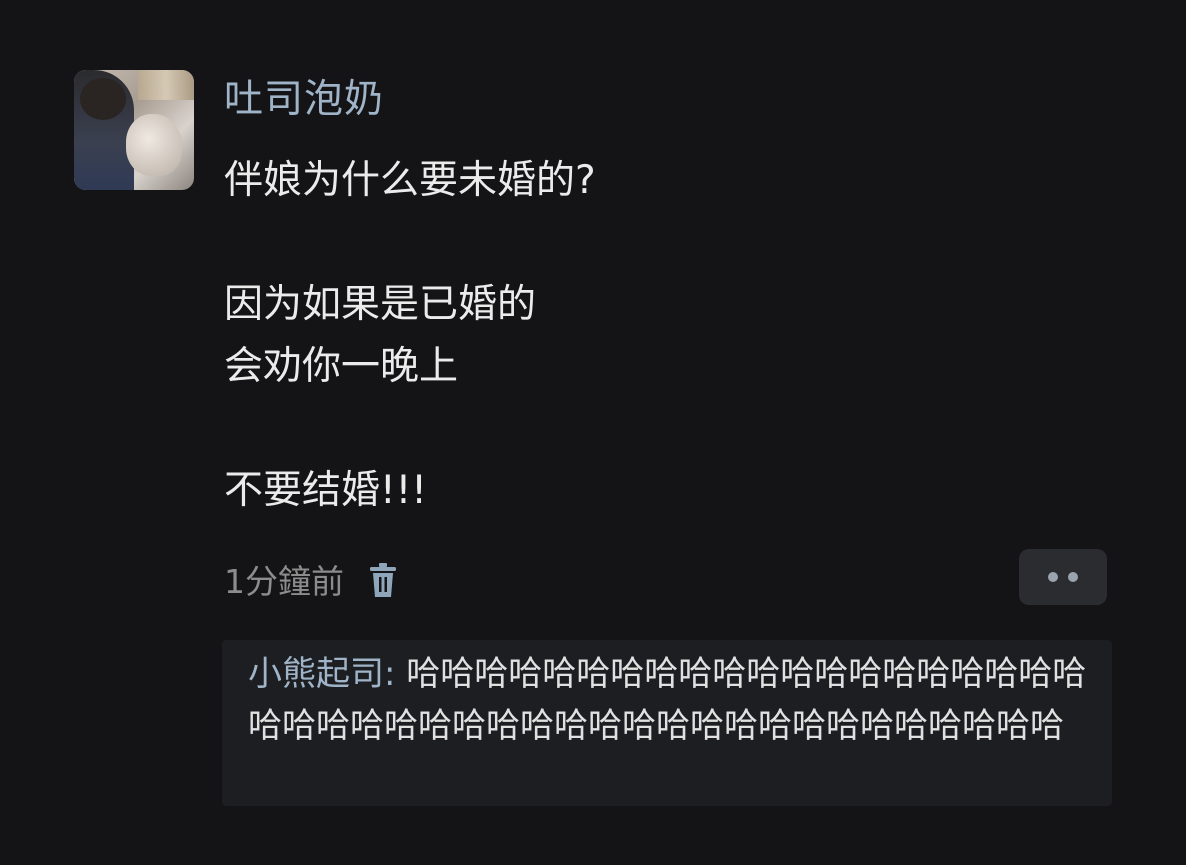 Image resolution: width=1186 pixels, height=865 pixels. I want to click on trash-icon, so click(383, 581).